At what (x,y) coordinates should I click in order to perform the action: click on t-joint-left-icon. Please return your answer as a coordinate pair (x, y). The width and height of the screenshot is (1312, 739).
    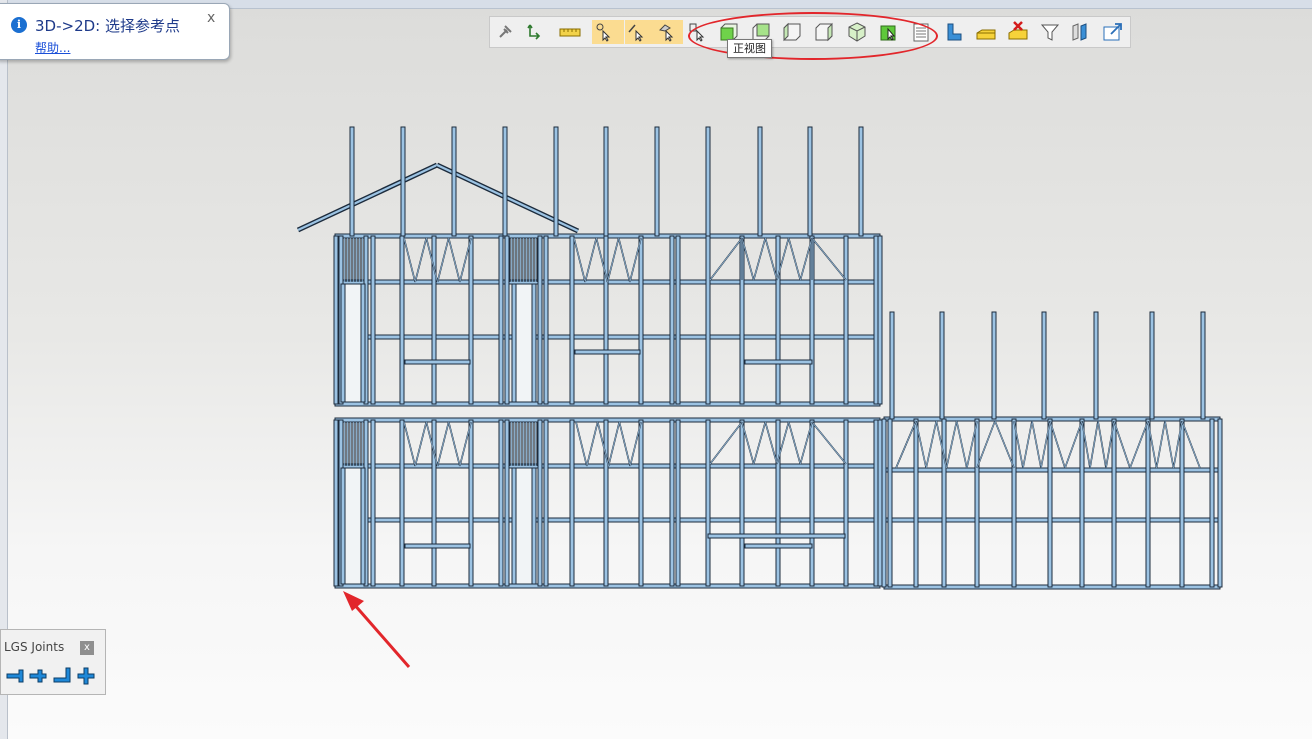
    Looking at the image, I should click on (15, 676).